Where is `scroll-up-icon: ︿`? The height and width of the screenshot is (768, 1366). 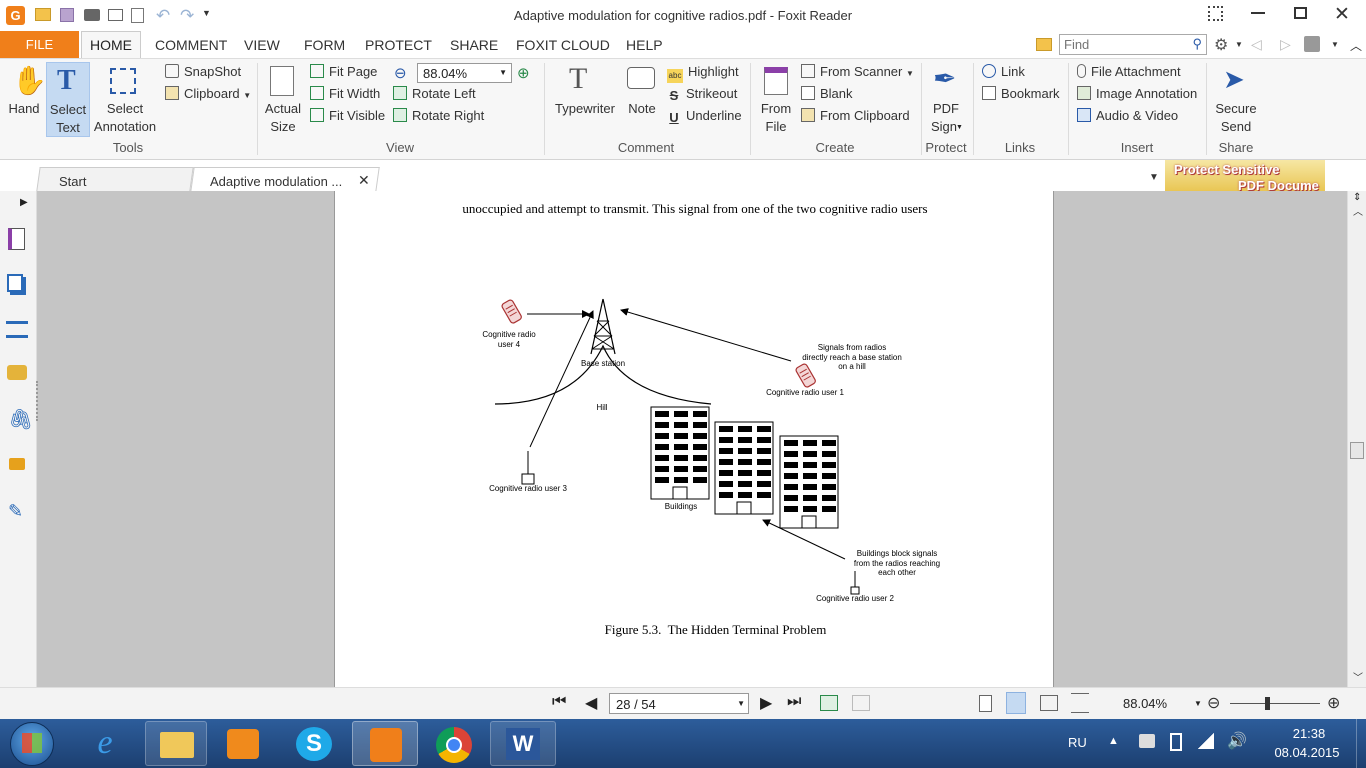
scroll-up-icon: ︿ is located at coordinates (1358, 210).